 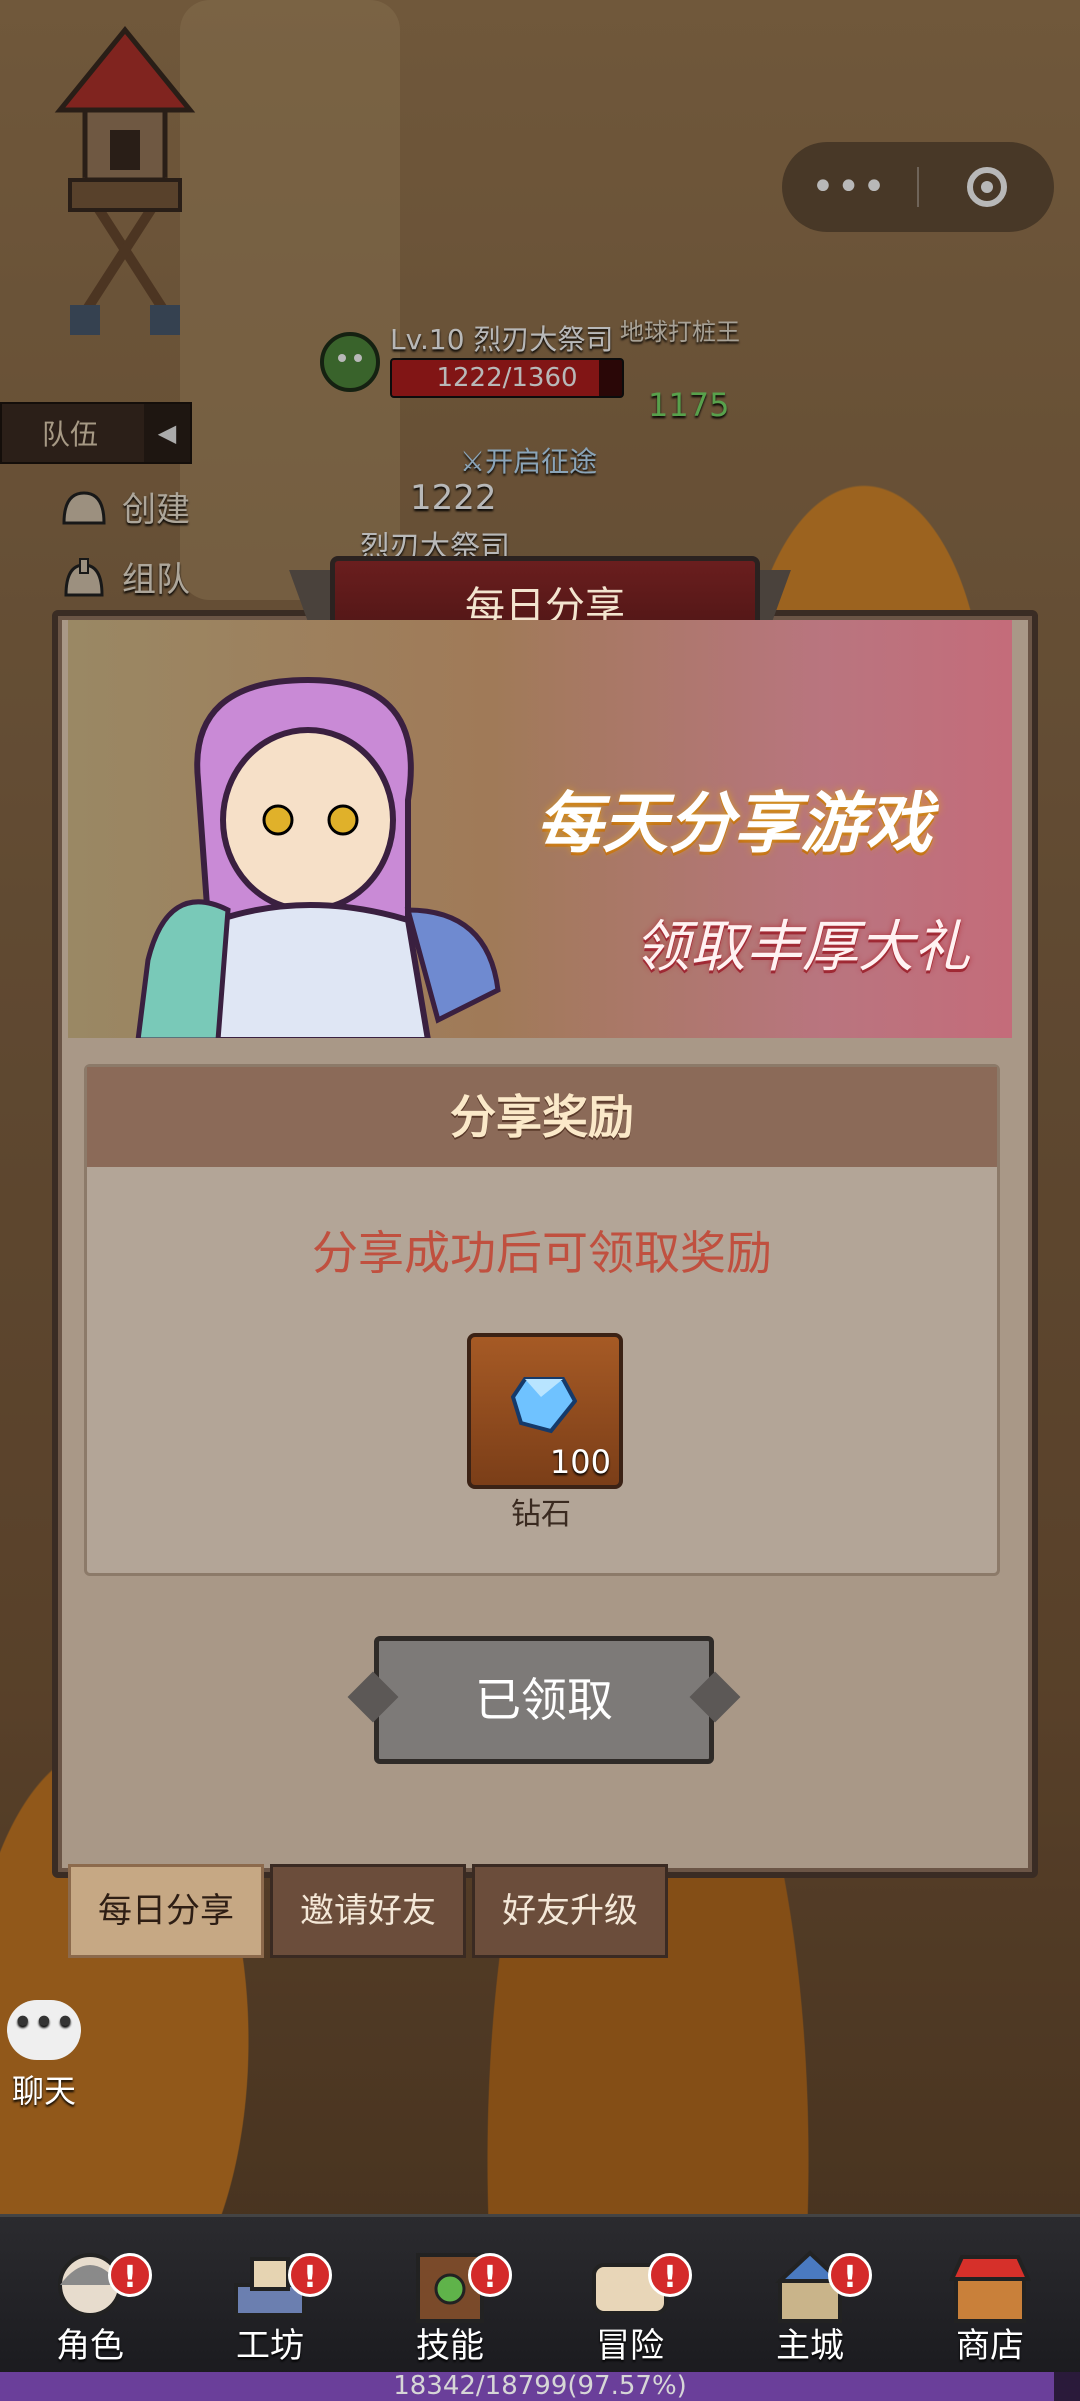 What do you see at coordinates (542, 1253) in the screenshot?
I see `reward-tip: 分享成功后可领取奖励` at bounding box center [542, 1253].